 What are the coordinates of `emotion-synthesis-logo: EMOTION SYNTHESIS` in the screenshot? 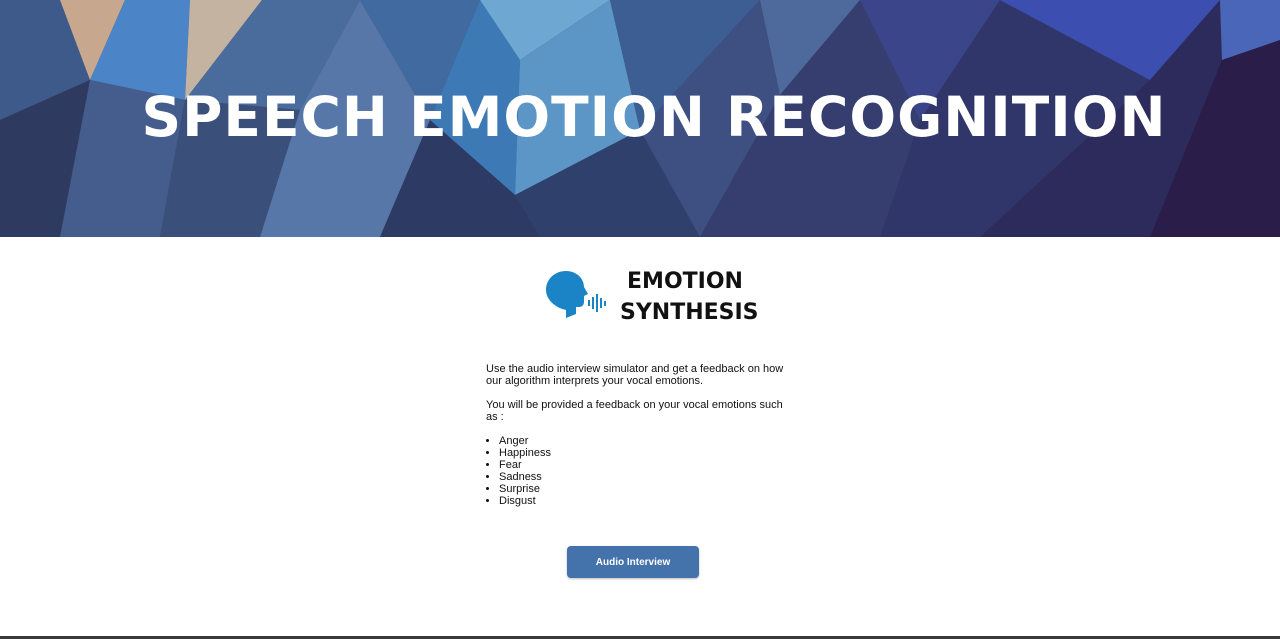 It's located at (650, 297).